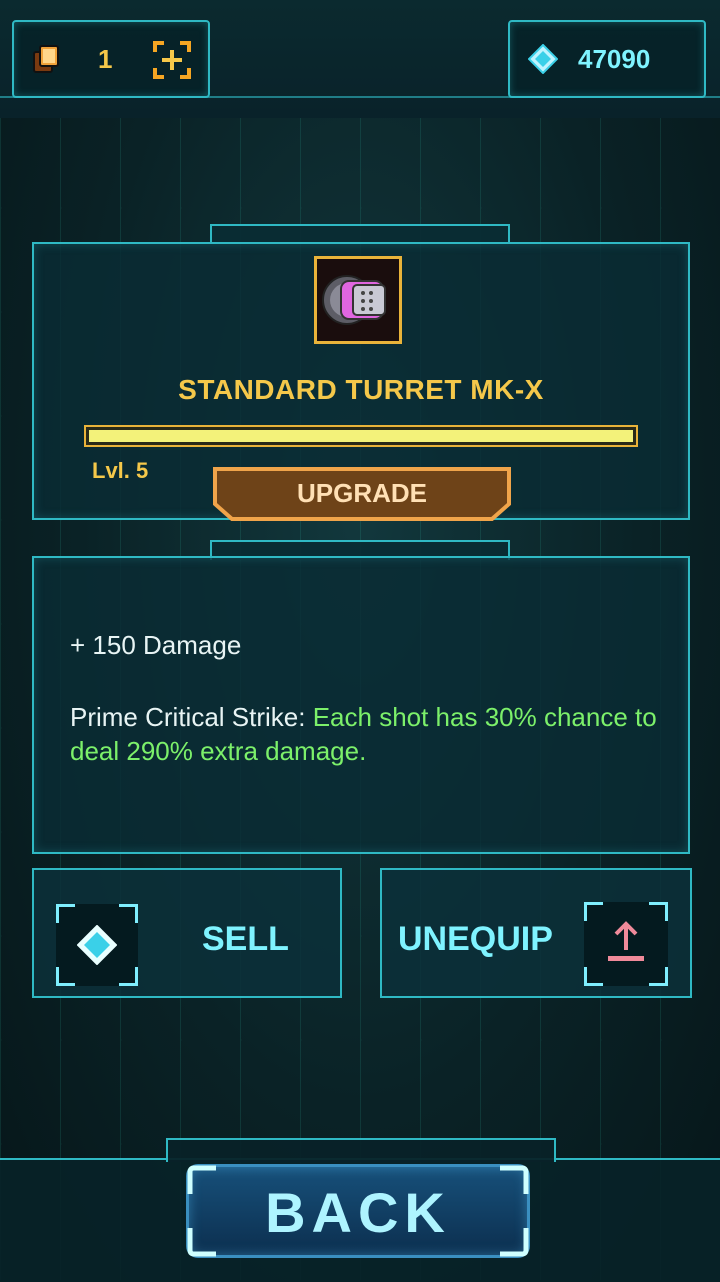 Image resolution: width=720 pixels, height=1282 pixels. I want to click on sell-button: SELL, so click(187, 933).